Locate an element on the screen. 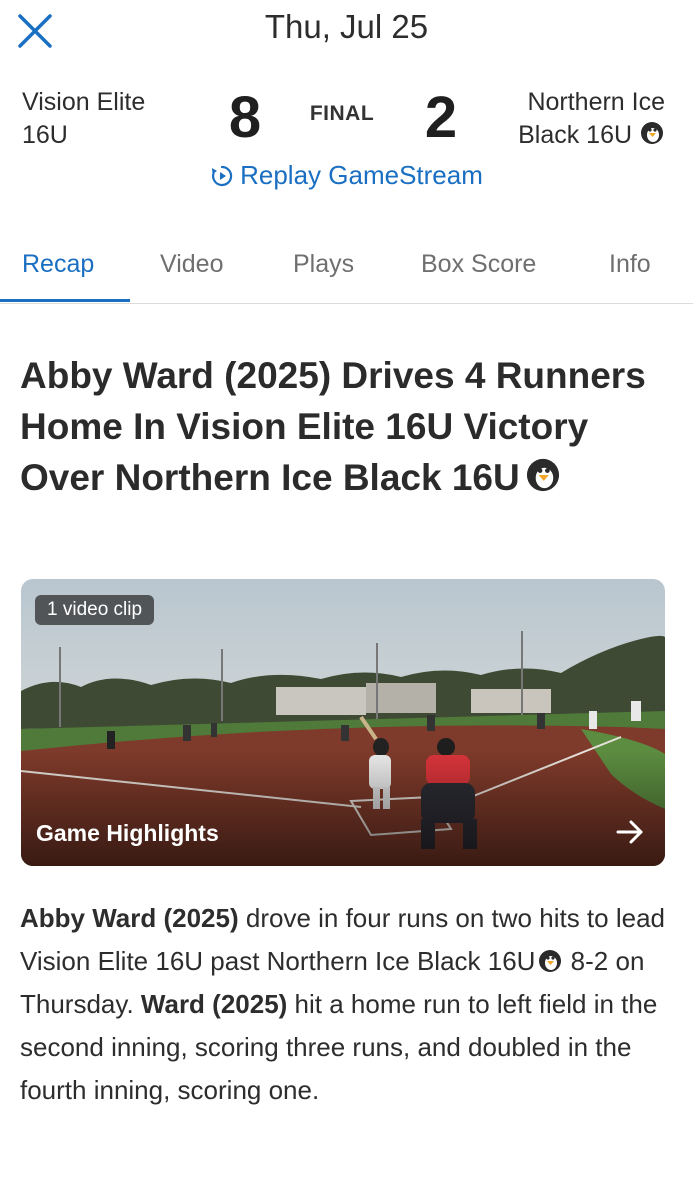 The width and height of the screenshot is (693, 1200). home-team-line2: 16U is located at coordinates (45, 135).